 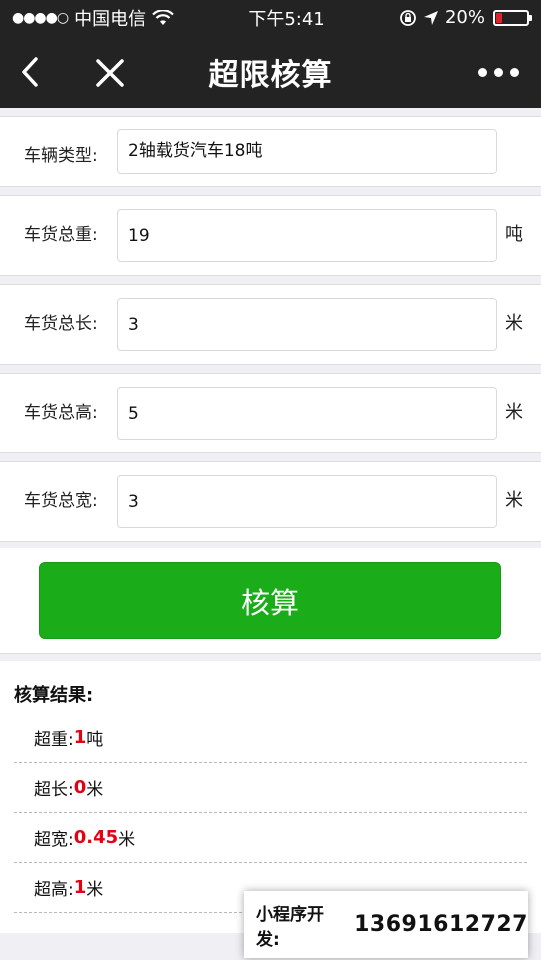 What do you see at coordinates (270, 788) in the screenshot?
I see `result-overlength-row: 超长: 0 米` at bounding box center [270, 788].